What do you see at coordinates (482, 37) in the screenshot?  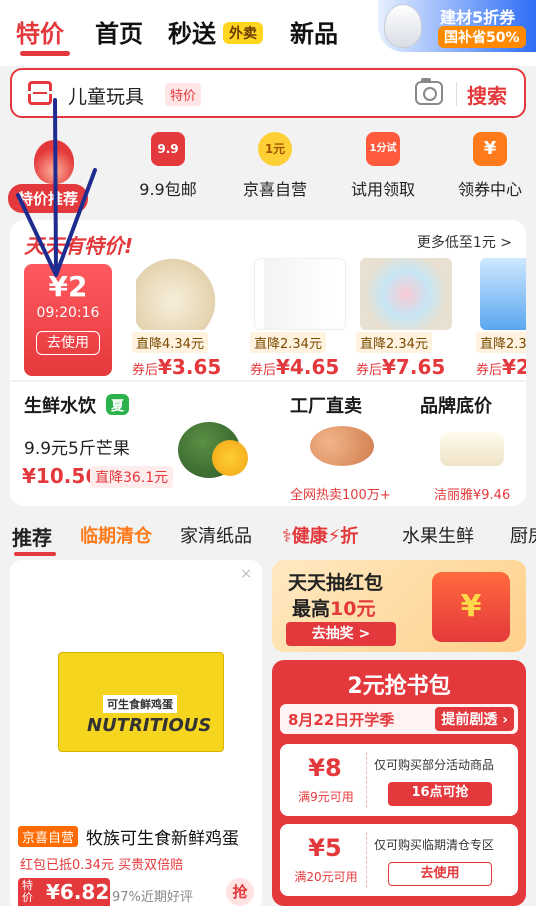 I see `promo-line2: 国补省50%` at bounding box center [482, 37].